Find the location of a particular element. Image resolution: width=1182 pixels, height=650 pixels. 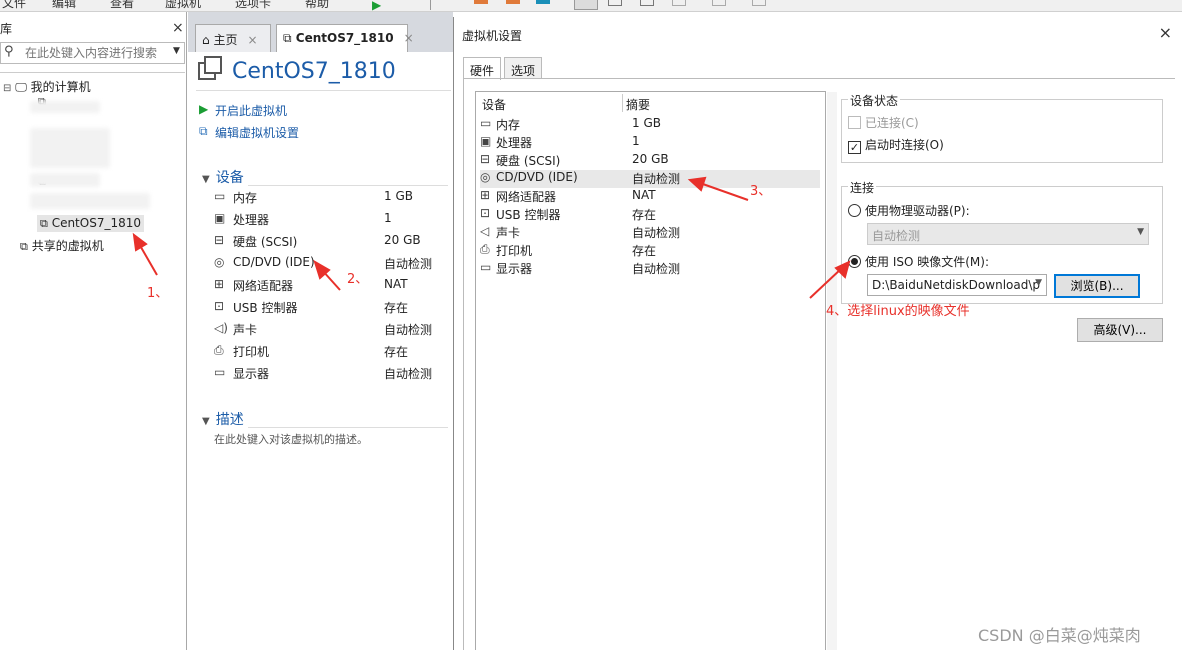

device-row-memory: ▭ 内存 1 GB is located at coordinates (329, 198).